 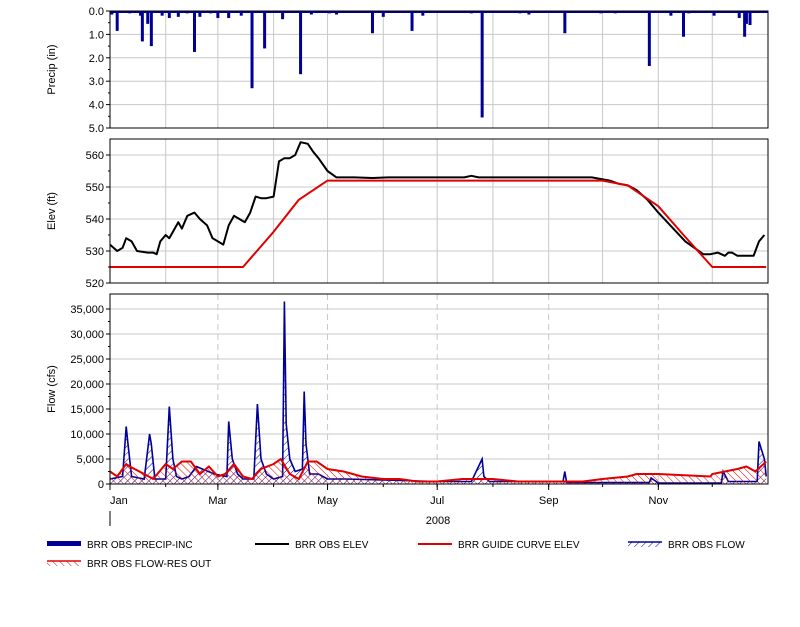 What do you see at coordinates (52, 211) in the screenshot?
I see `y-axis-label: Elev (ft)` at bounding box center [52, 211].